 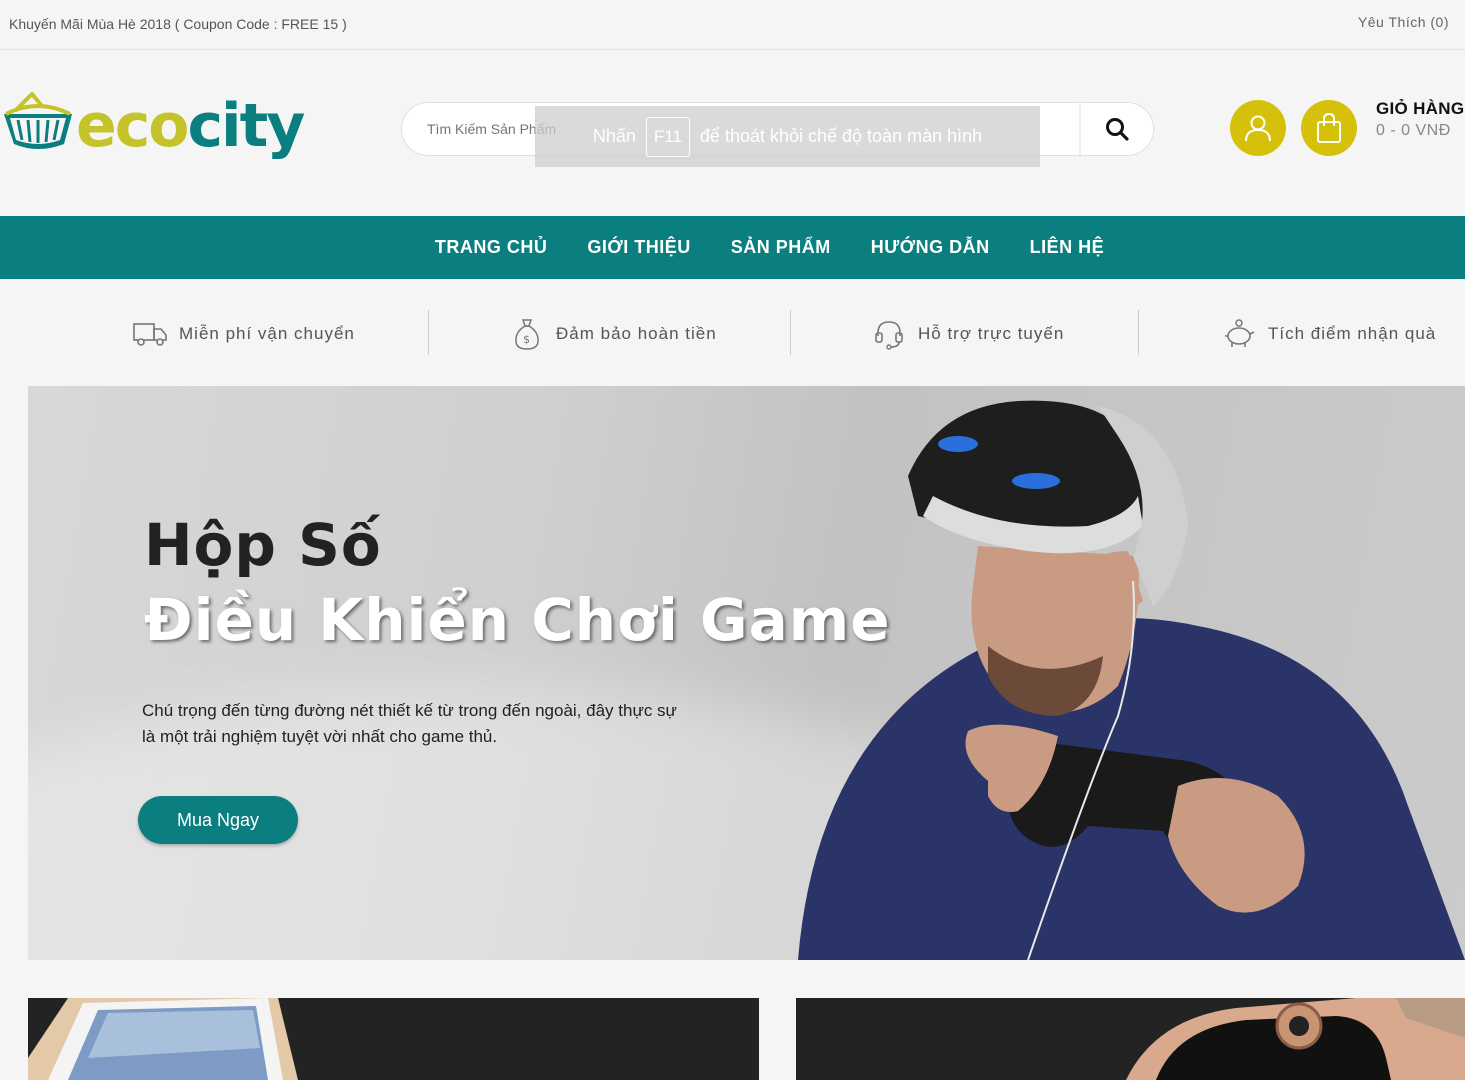 I want to click on feature-label: Hỗ trợ trực tuyến, so click(x=991, y=333).